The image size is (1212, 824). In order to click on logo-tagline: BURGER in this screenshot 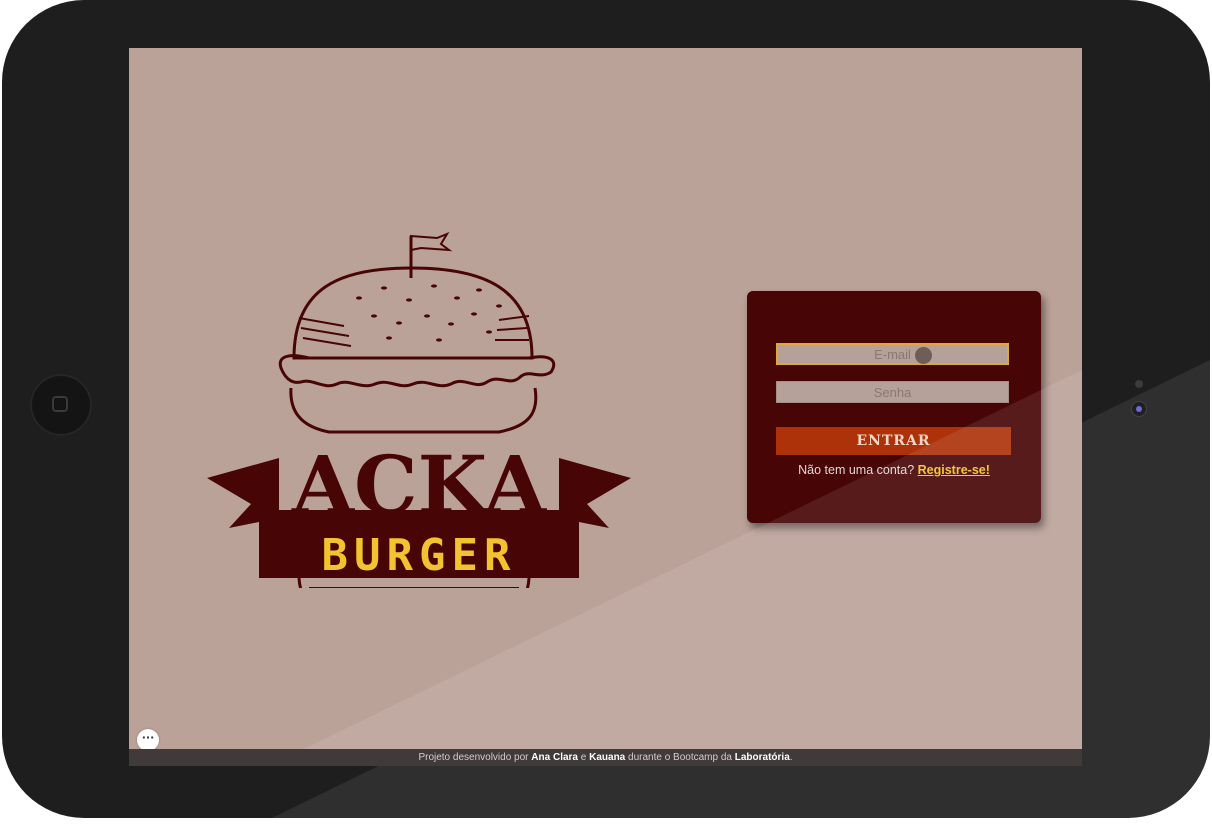, I will do `click(419, 555)`.